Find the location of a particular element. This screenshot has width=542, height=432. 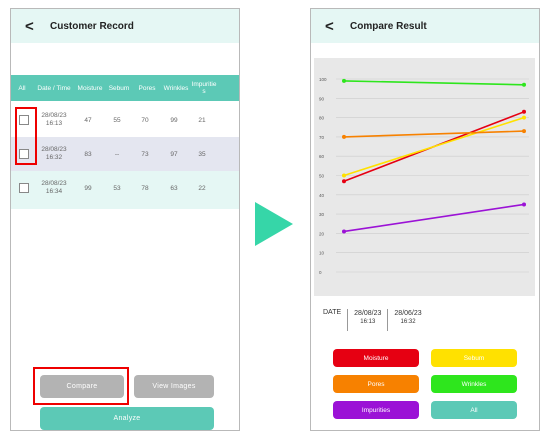

row-wrinkles: 97 is located at coordinates (174, 154).